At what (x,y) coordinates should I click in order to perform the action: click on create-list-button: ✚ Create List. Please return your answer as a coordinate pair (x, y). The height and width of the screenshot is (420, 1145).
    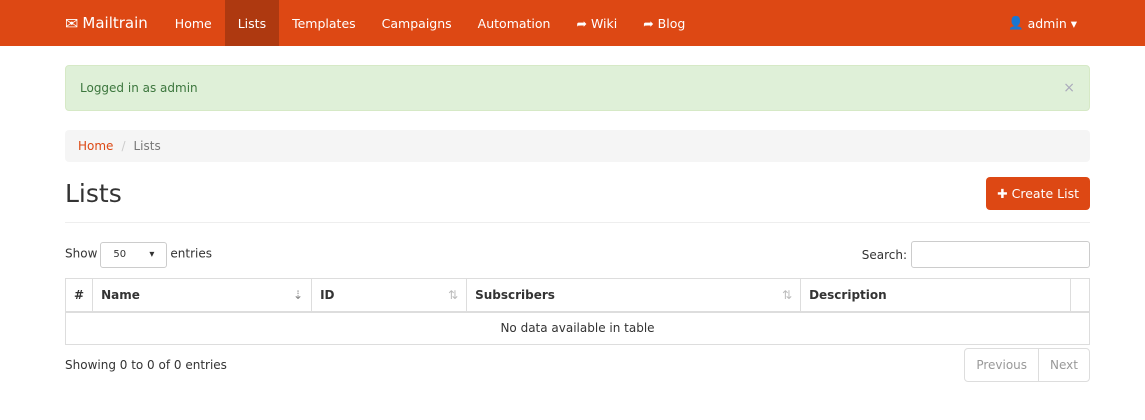
    Looking at the image, I should click on (1038, 193).